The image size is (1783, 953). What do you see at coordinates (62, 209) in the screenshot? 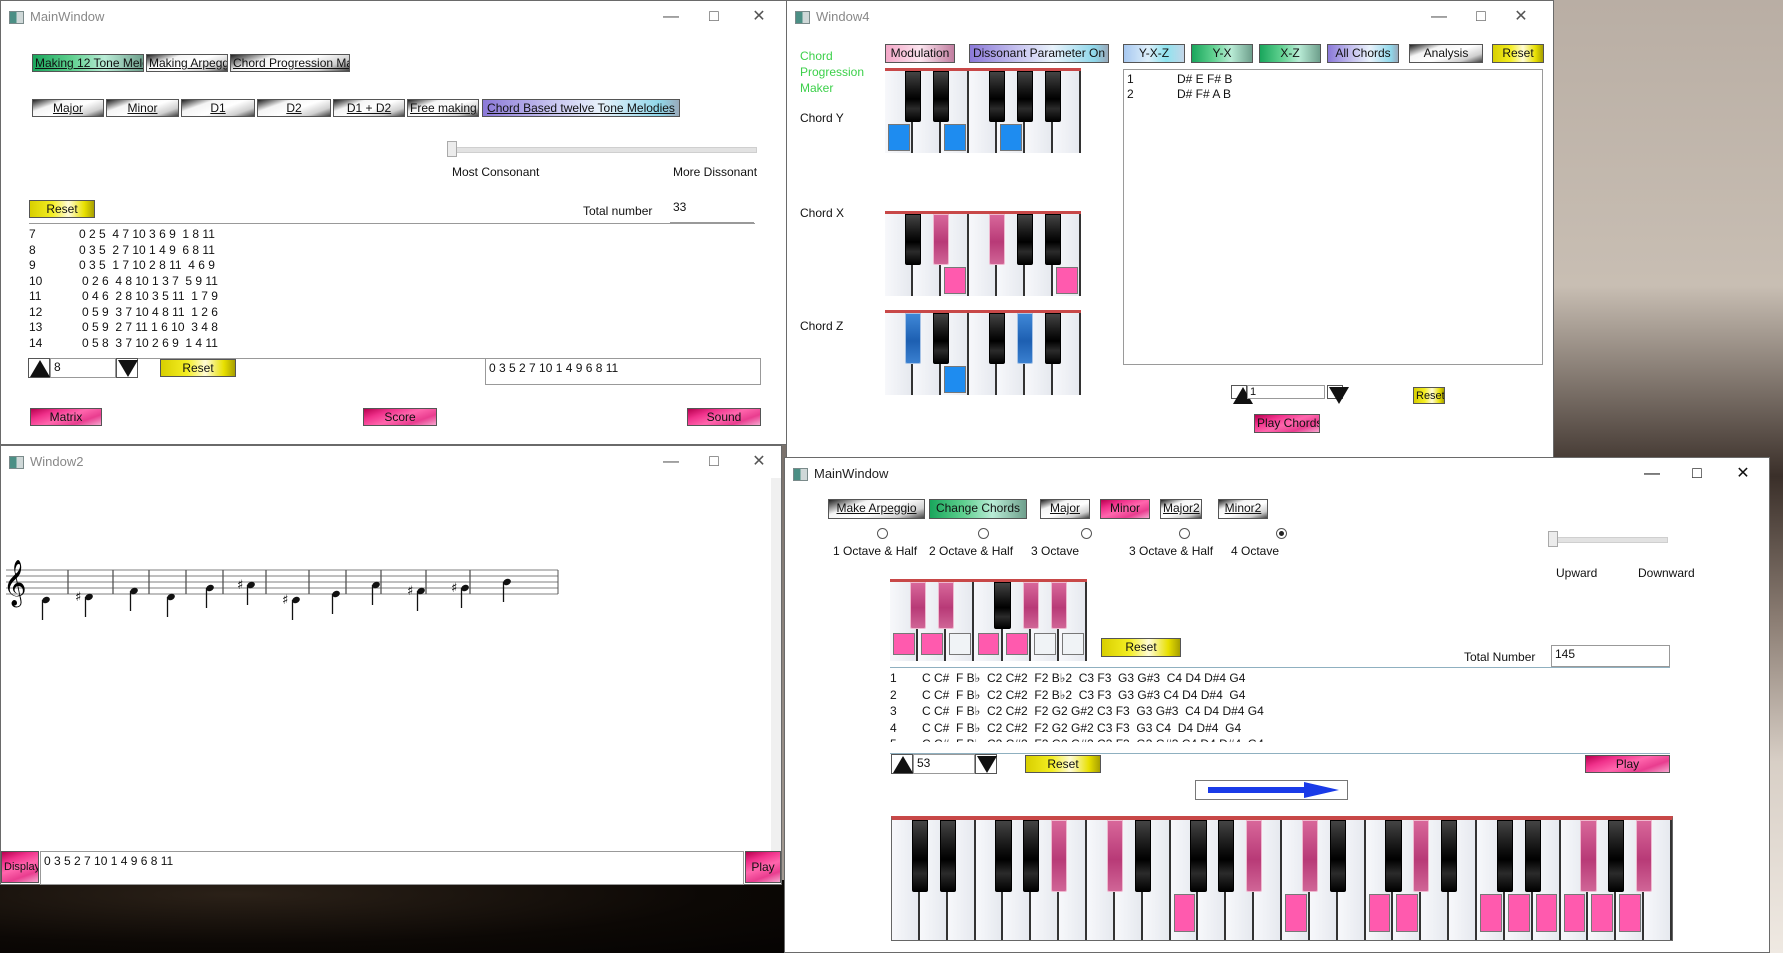
I see `reset-button: Reset` at bounding box center [62, 209].